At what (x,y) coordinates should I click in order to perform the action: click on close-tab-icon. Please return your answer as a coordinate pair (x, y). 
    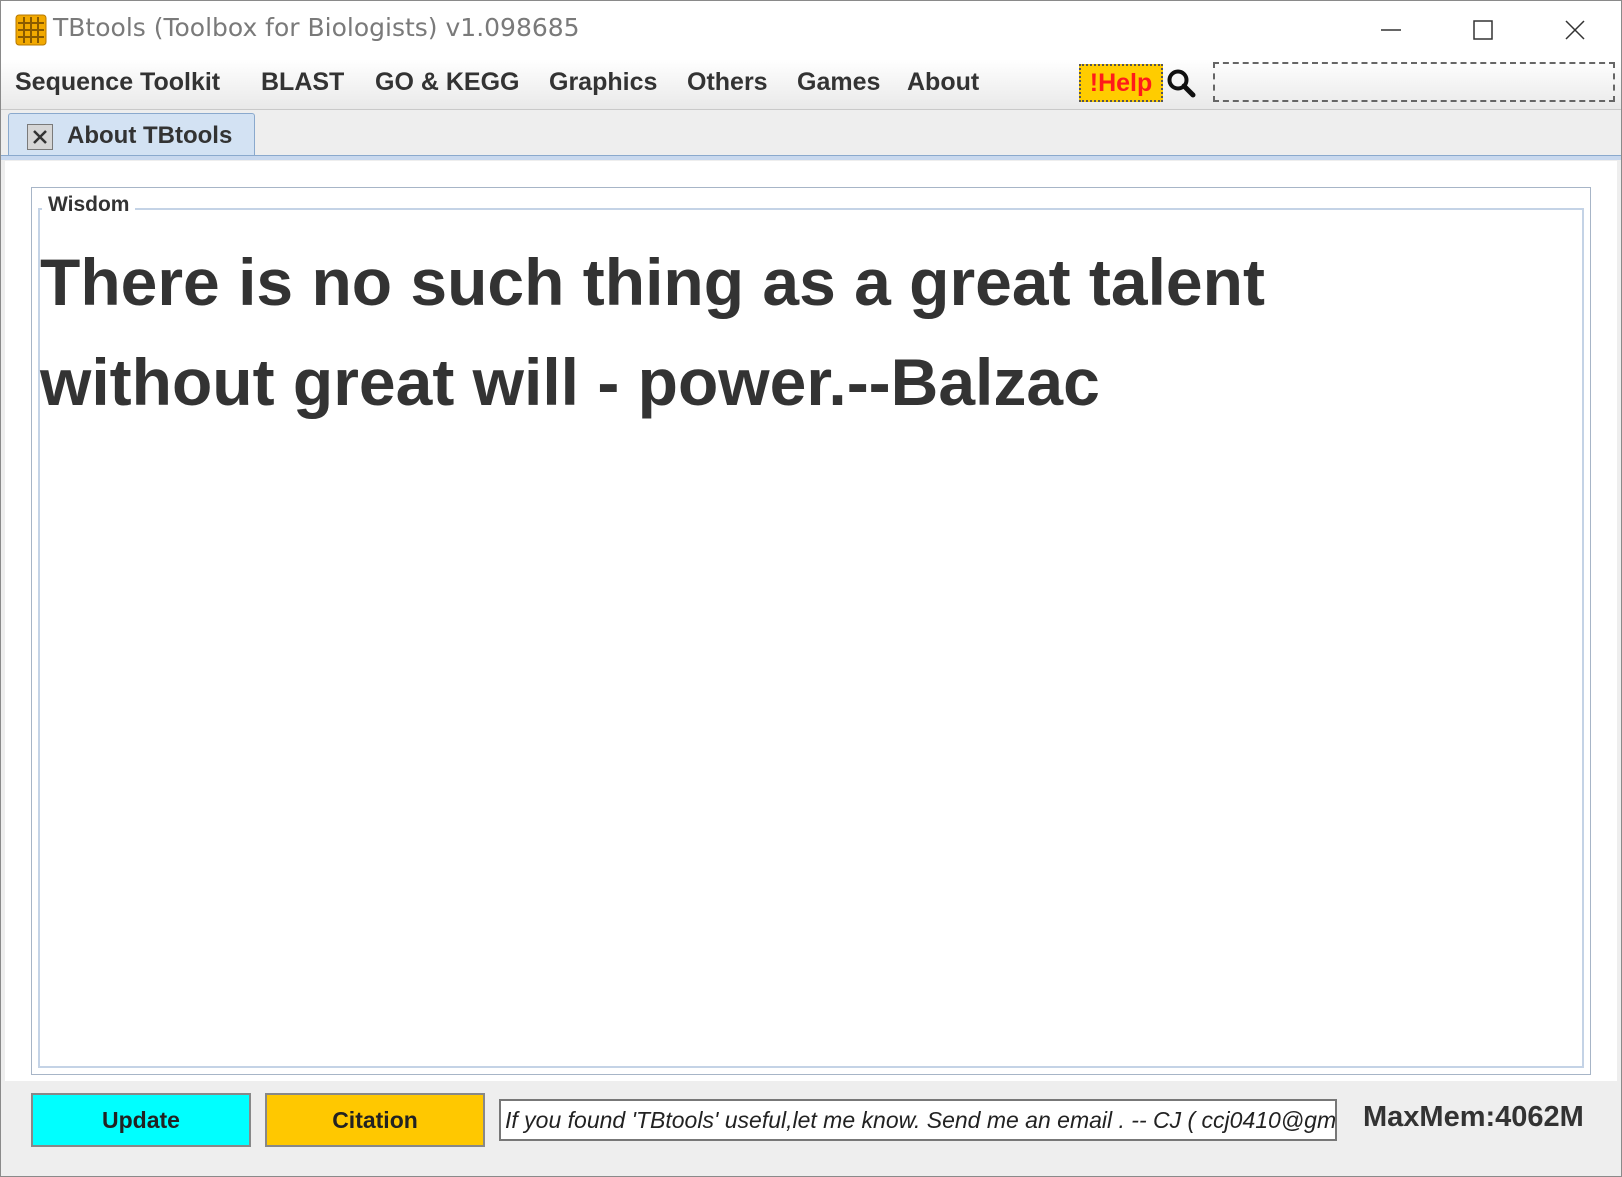
    Looking at the image, I should click on (40, 137).